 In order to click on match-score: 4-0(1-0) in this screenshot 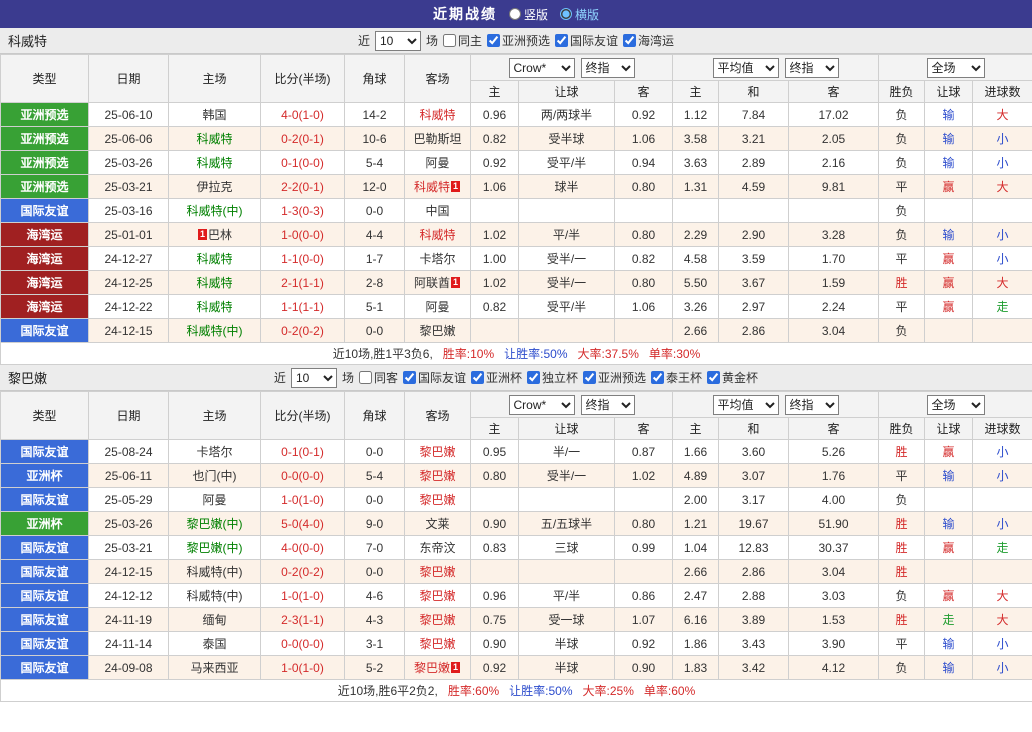, I will do `click(302, 114)`.